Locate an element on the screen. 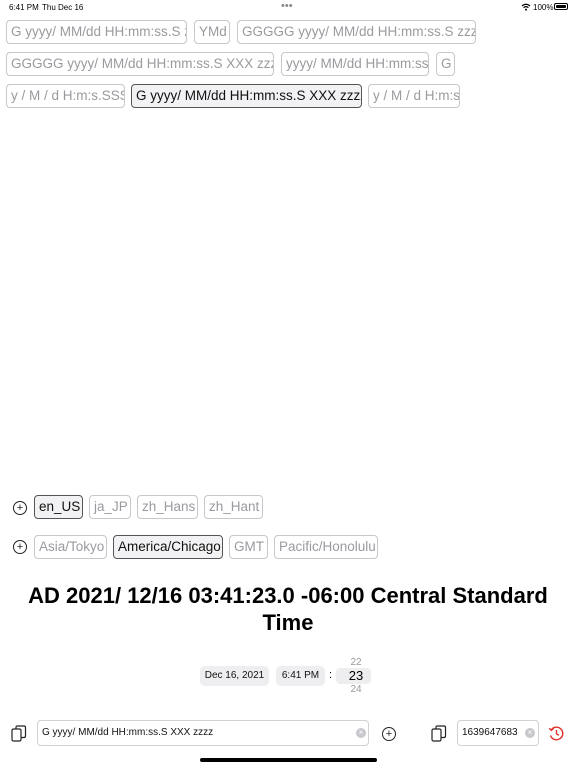  seconds-wheel-next: 24 is located at coordinates (356, 689).